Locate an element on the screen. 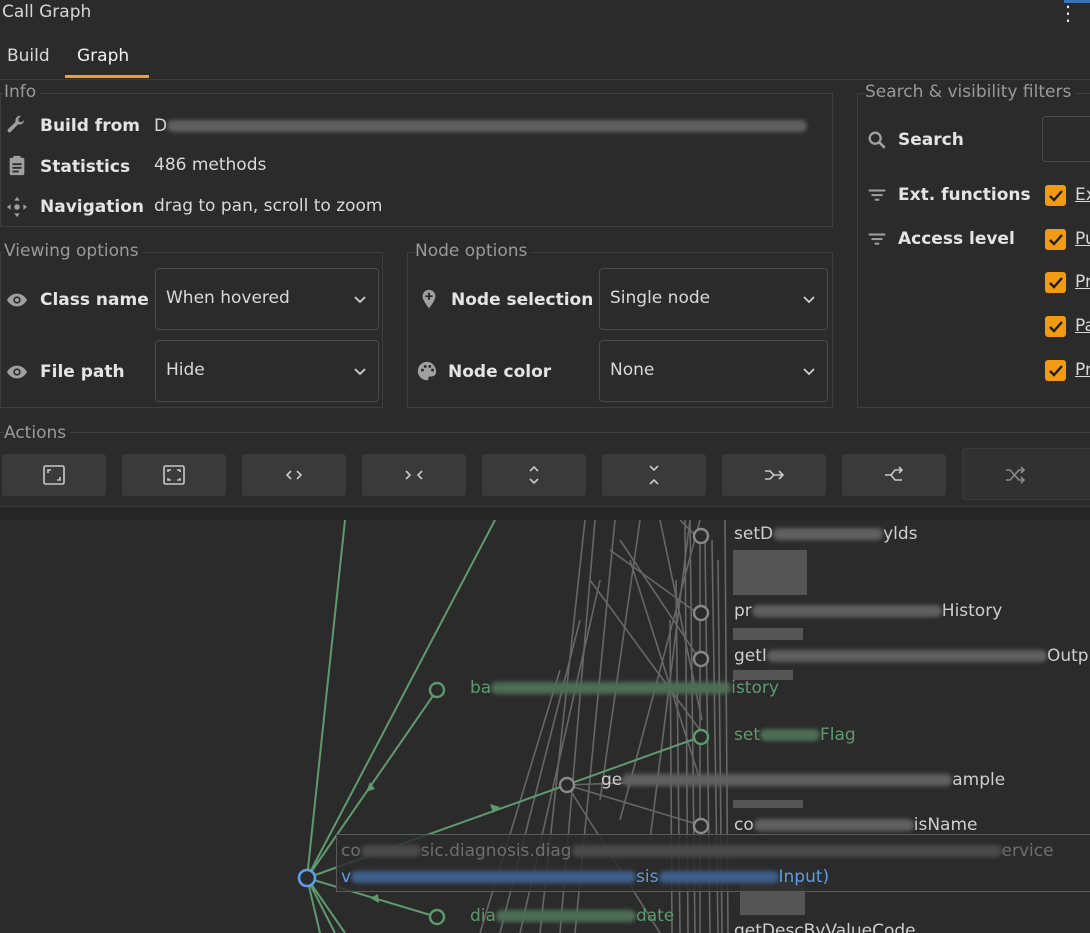 The width and height of the screenshot is (1090, 933). node-label: ge ample is located at coordinates (803, 780).